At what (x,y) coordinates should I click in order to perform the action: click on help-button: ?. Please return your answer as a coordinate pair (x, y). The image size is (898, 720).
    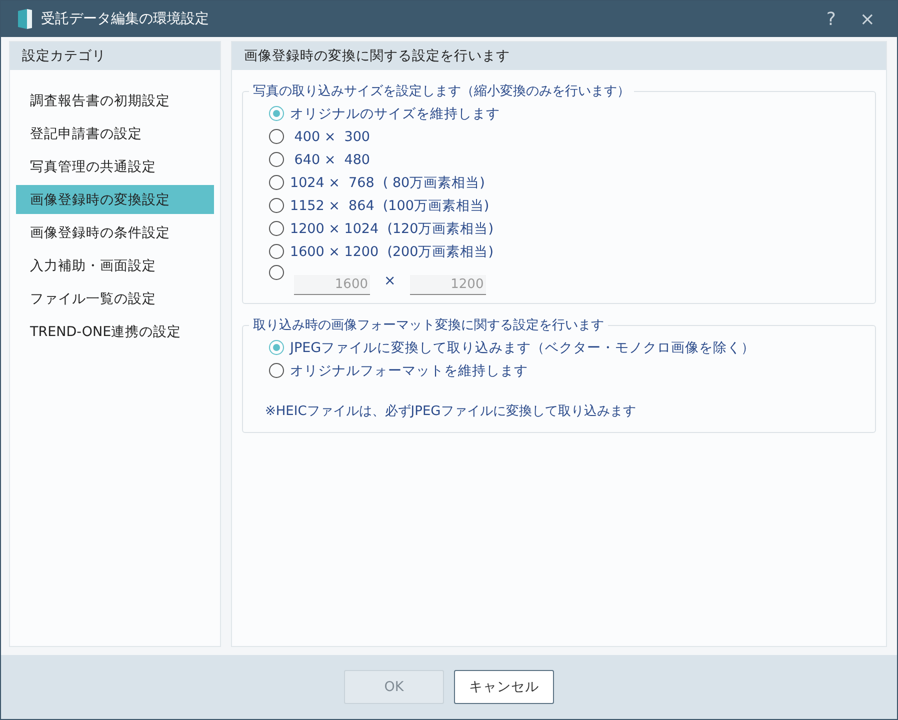
    Looking at the image, I should click on (831, 19).